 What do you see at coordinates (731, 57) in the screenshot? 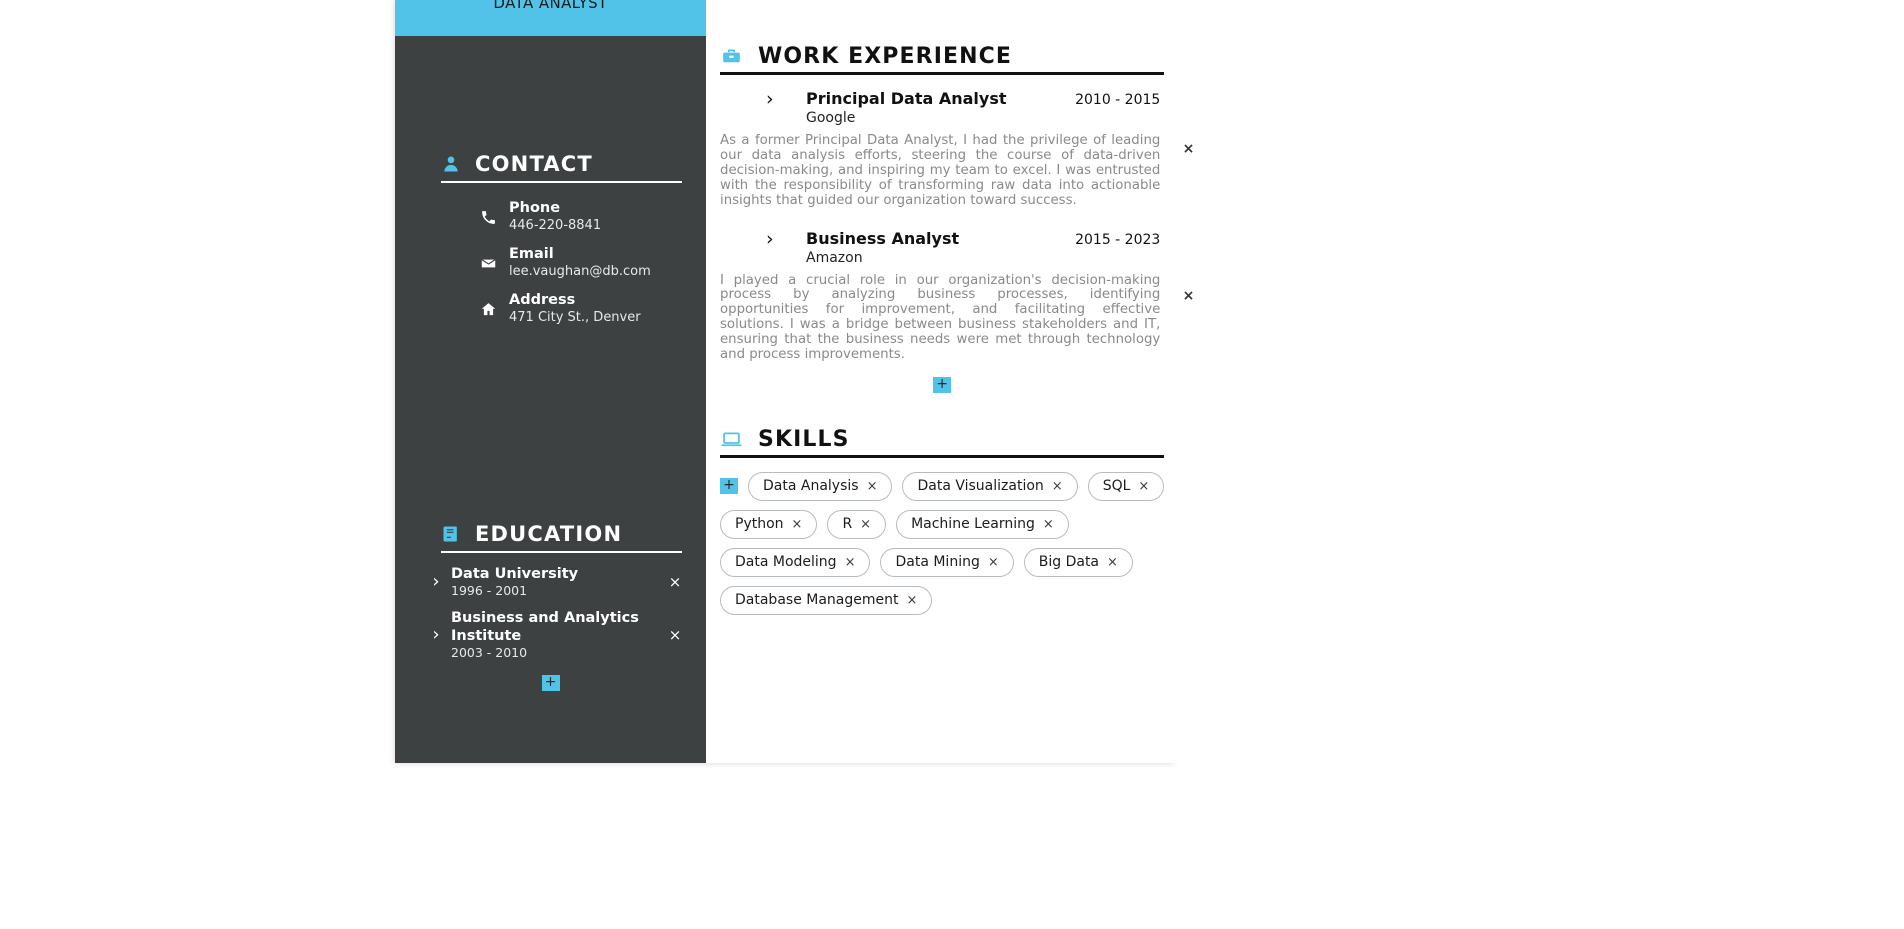
I see `briefcase-icon` at bounding box center [731, 57].